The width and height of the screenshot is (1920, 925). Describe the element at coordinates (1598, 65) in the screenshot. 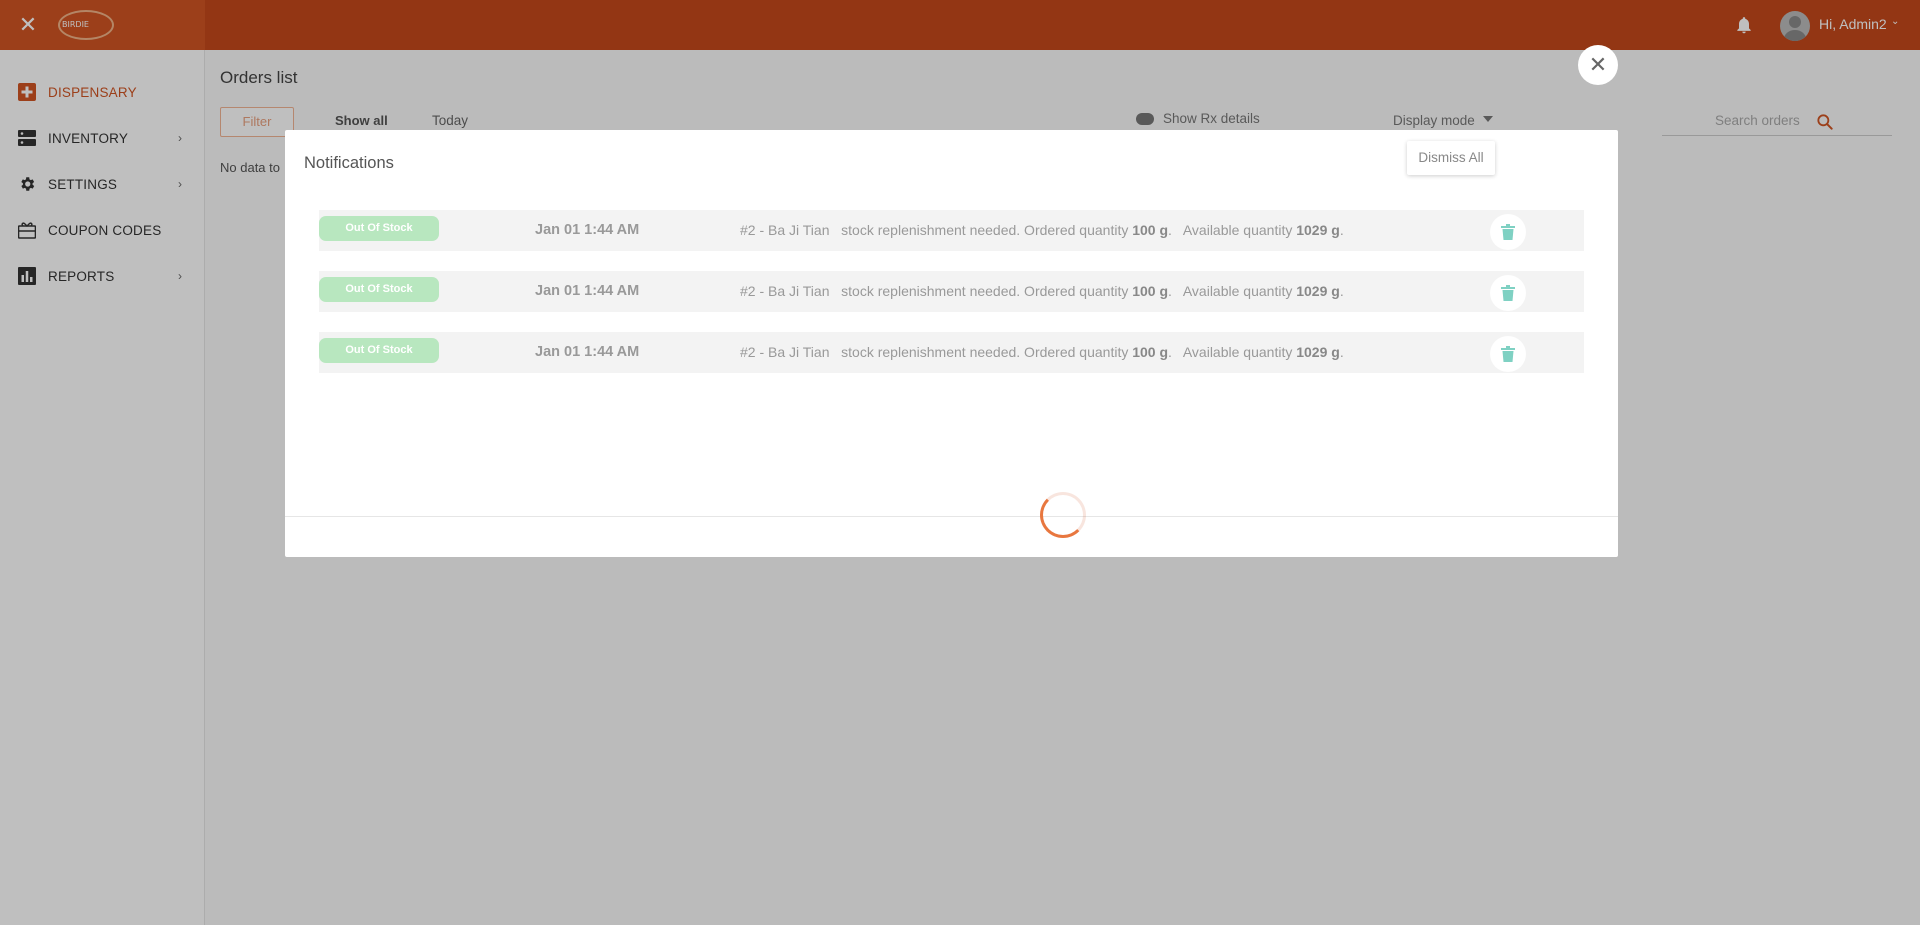

I see `close-icon: ✕` at that location.